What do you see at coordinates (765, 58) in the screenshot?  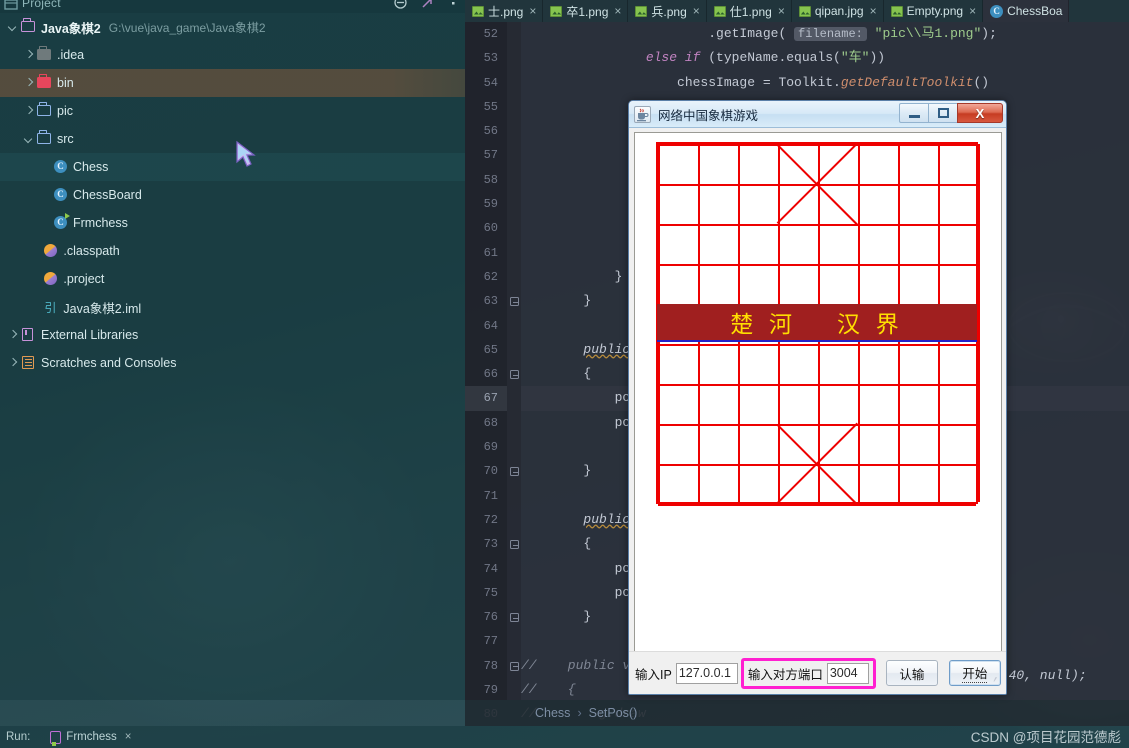 I see `code-line: else if (typeName.equals("车"))` at bounding box center [765, 58].